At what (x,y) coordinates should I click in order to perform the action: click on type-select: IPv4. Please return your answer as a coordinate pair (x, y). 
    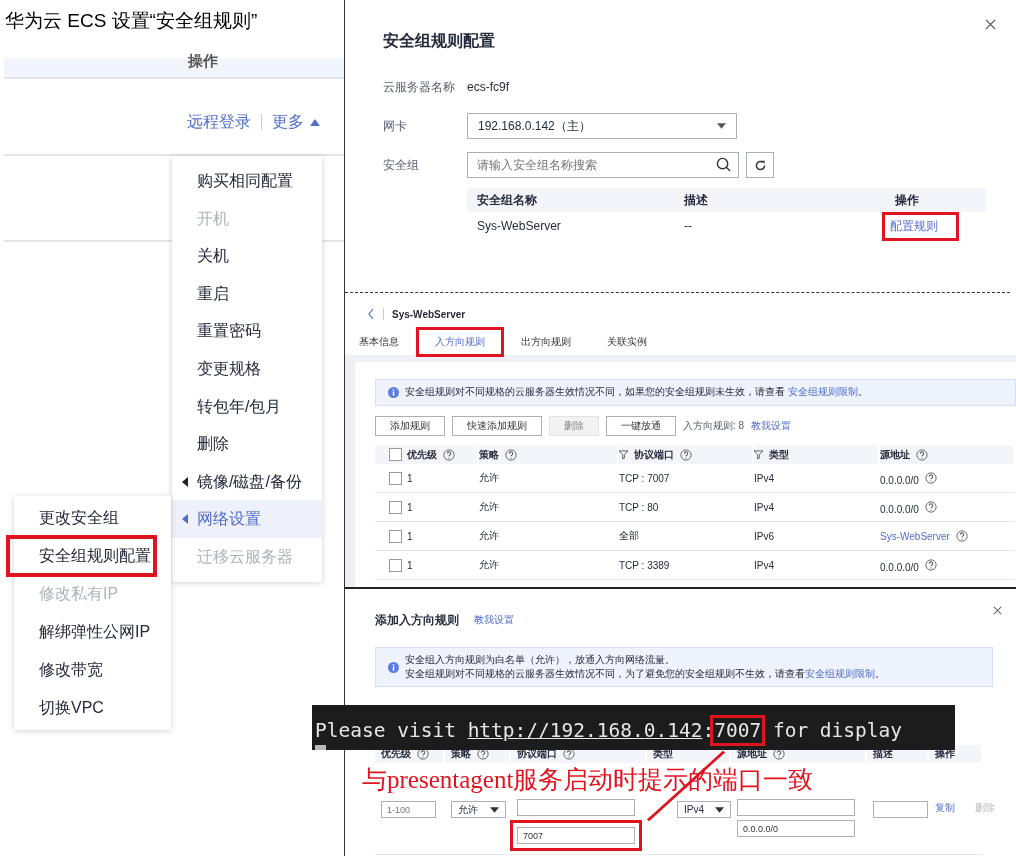
    Looking at the image, I should click on (704, 809).